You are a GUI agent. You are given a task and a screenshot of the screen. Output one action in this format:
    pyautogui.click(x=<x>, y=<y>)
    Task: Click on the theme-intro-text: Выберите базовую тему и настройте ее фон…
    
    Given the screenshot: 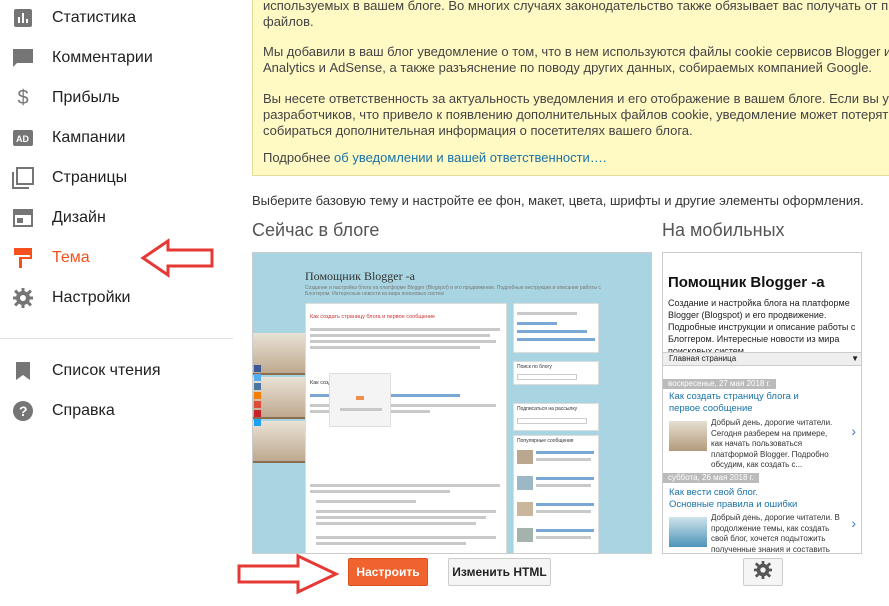 What is the action you would take?
    pyautogui.click(x=558, y=200)
    